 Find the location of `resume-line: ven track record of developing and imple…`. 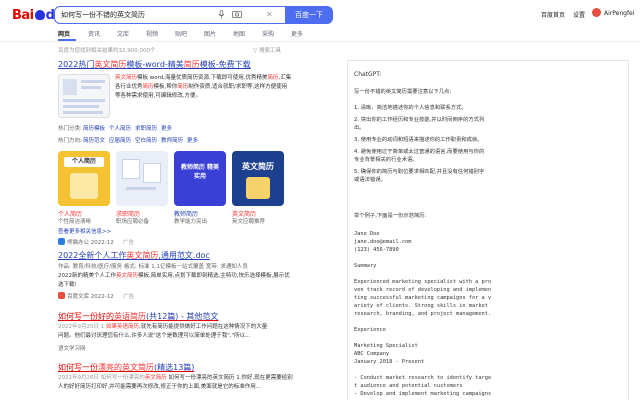

resume-line: ven track record of developing and imple… is located at coordinates (423, 290).